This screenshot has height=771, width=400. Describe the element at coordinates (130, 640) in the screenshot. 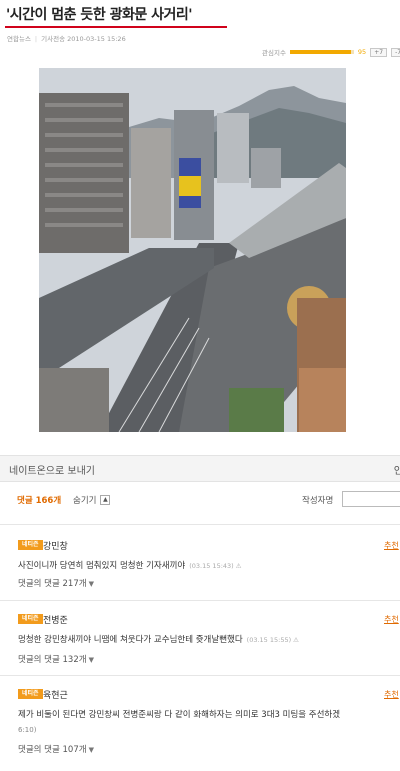

I see `comment-body: 멍청한 강민창새끼야 니땜에 쳐웃다가 교수님한테 쥿개날뻔했다` at that location.